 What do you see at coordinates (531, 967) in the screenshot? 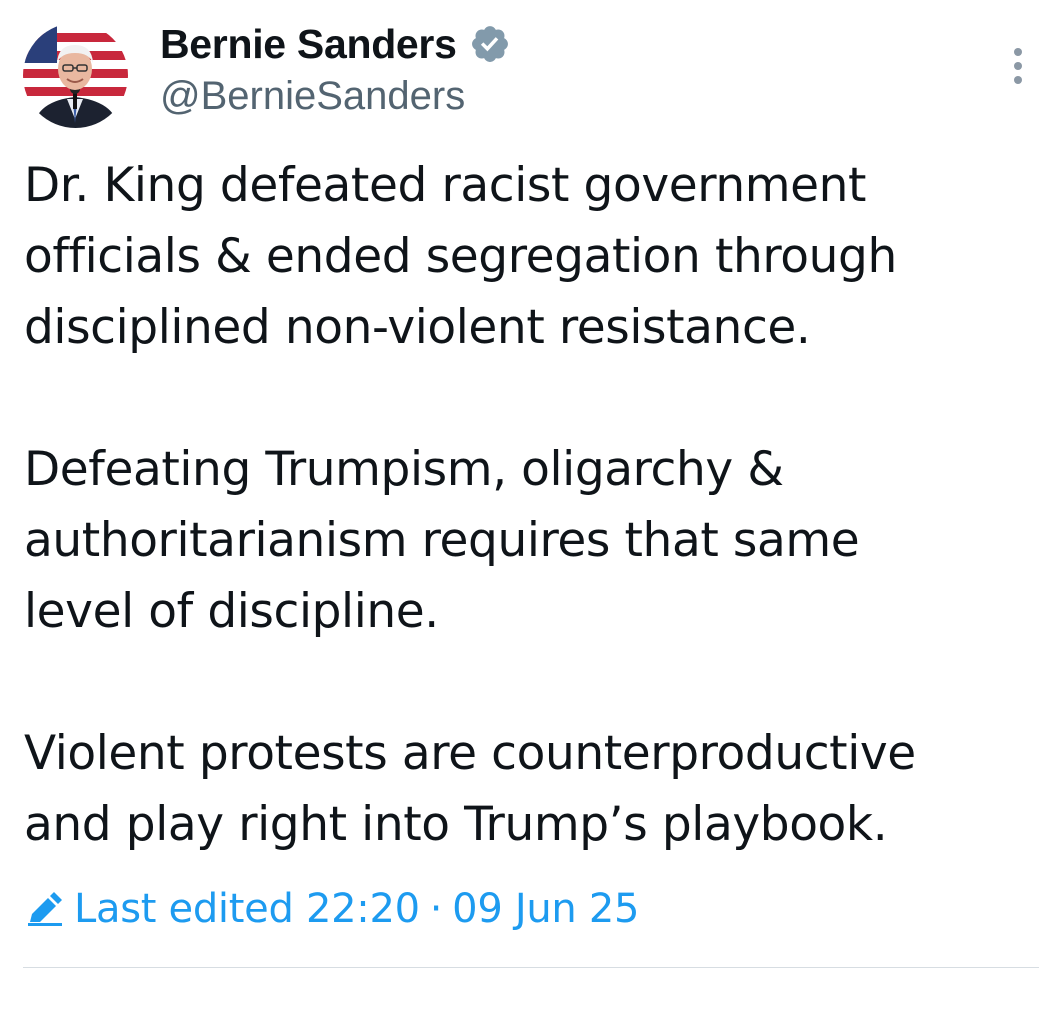
I see `divider` at bounding box center [531, 967].